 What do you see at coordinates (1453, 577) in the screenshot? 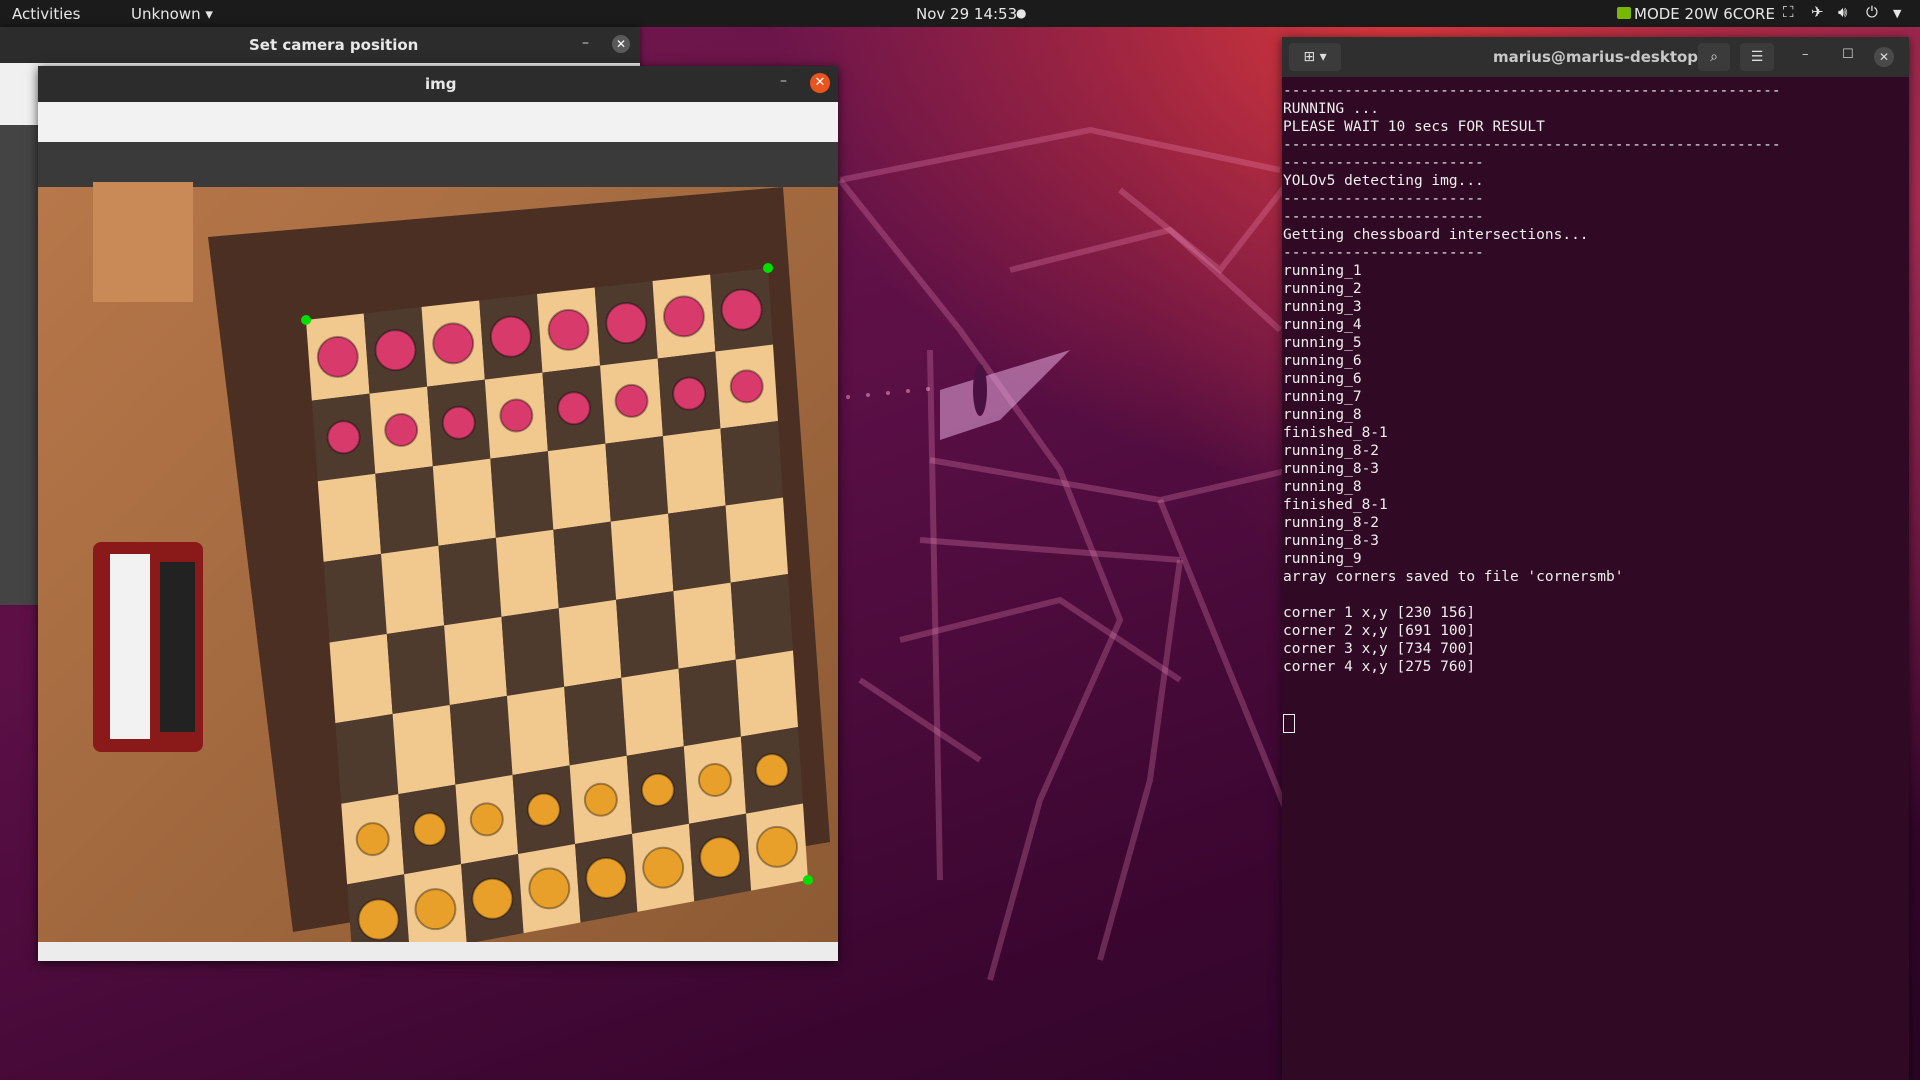
I see `terminal-line: array corners saved to file 'cornersmb'` at bounding box center [1453, 577].